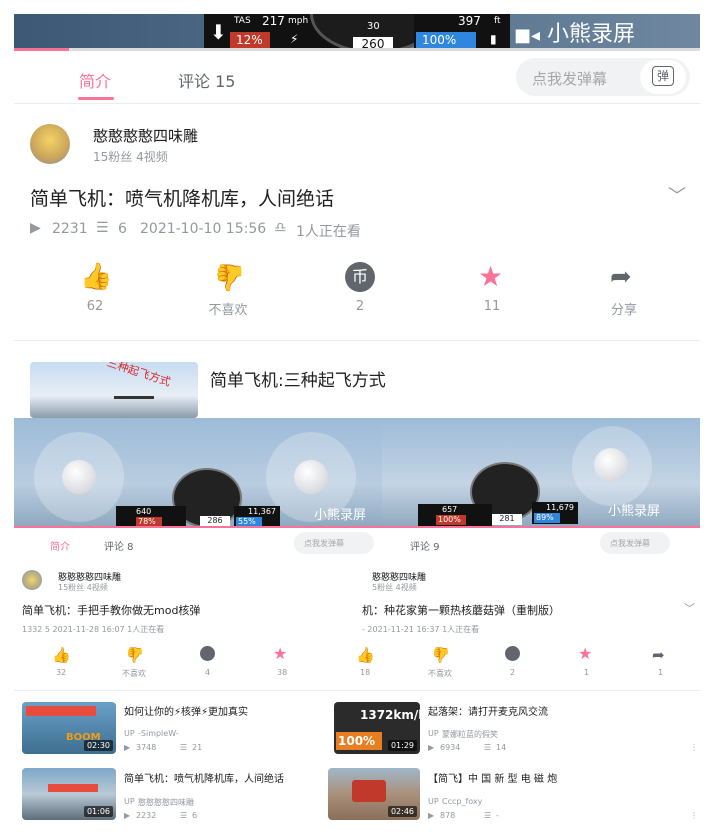 This screenshot has width=720, height=836. Describe the element at coordinates (402, 745) in the screenshot. I see `grid-duration-2: 01:29` at that location.